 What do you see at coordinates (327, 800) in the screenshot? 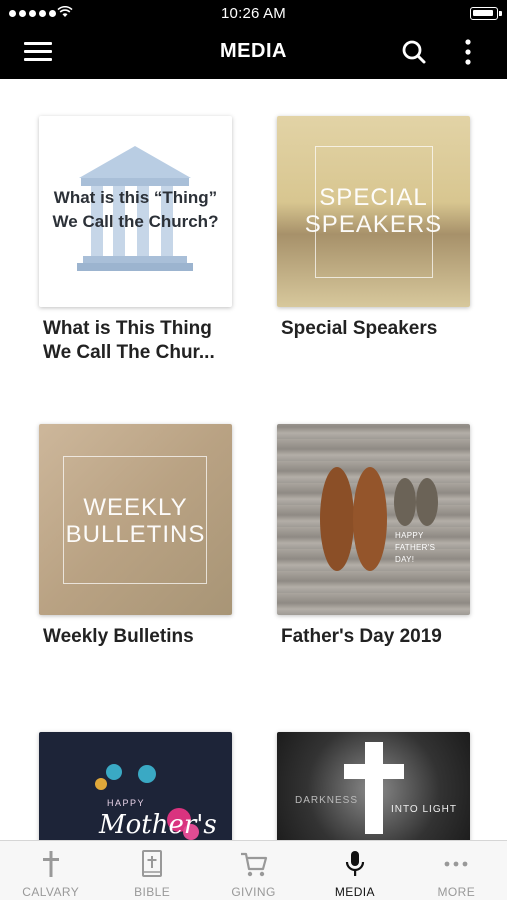
I see `thumbnail-text: DARKNESS` at bounding box center [327, 800].